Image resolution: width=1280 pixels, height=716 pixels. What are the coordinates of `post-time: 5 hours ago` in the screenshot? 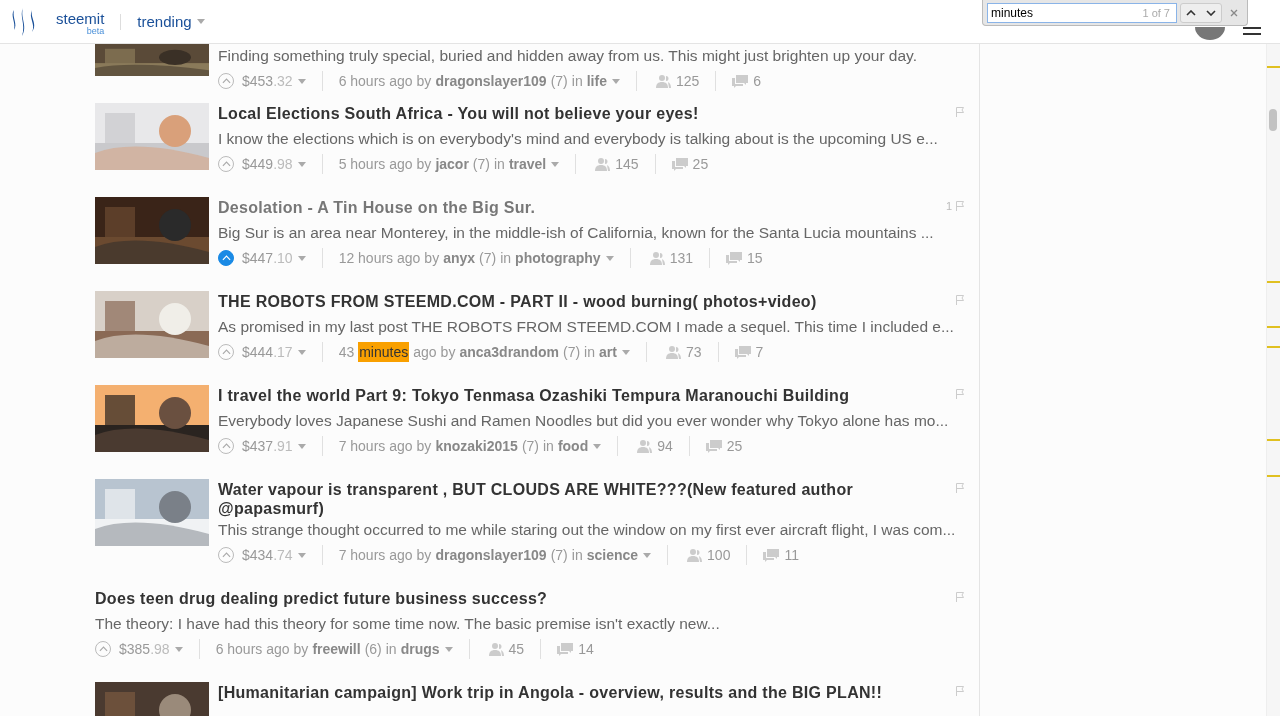 It's located at (375, 164).